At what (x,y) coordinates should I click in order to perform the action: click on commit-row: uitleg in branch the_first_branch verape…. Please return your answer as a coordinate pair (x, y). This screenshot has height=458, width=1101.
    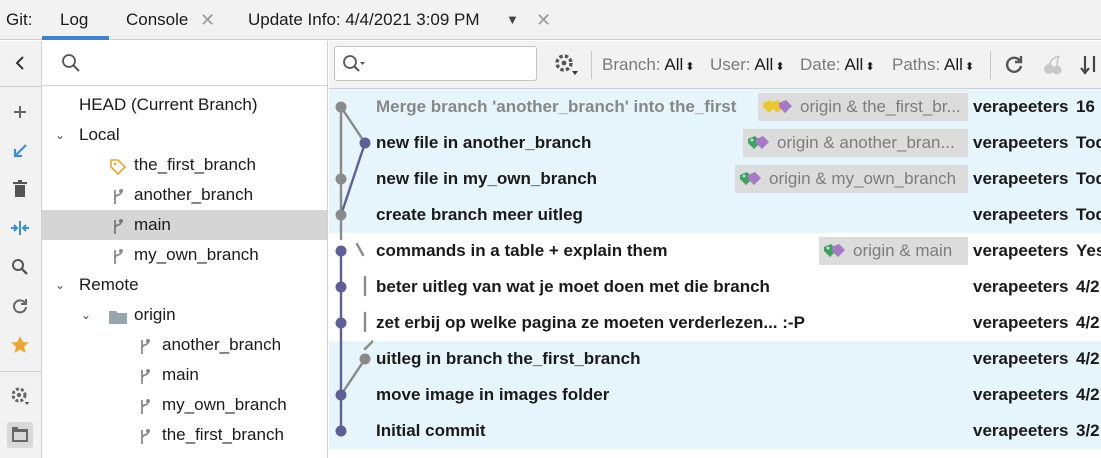
    Looking at the image, I should click on (715, 359).